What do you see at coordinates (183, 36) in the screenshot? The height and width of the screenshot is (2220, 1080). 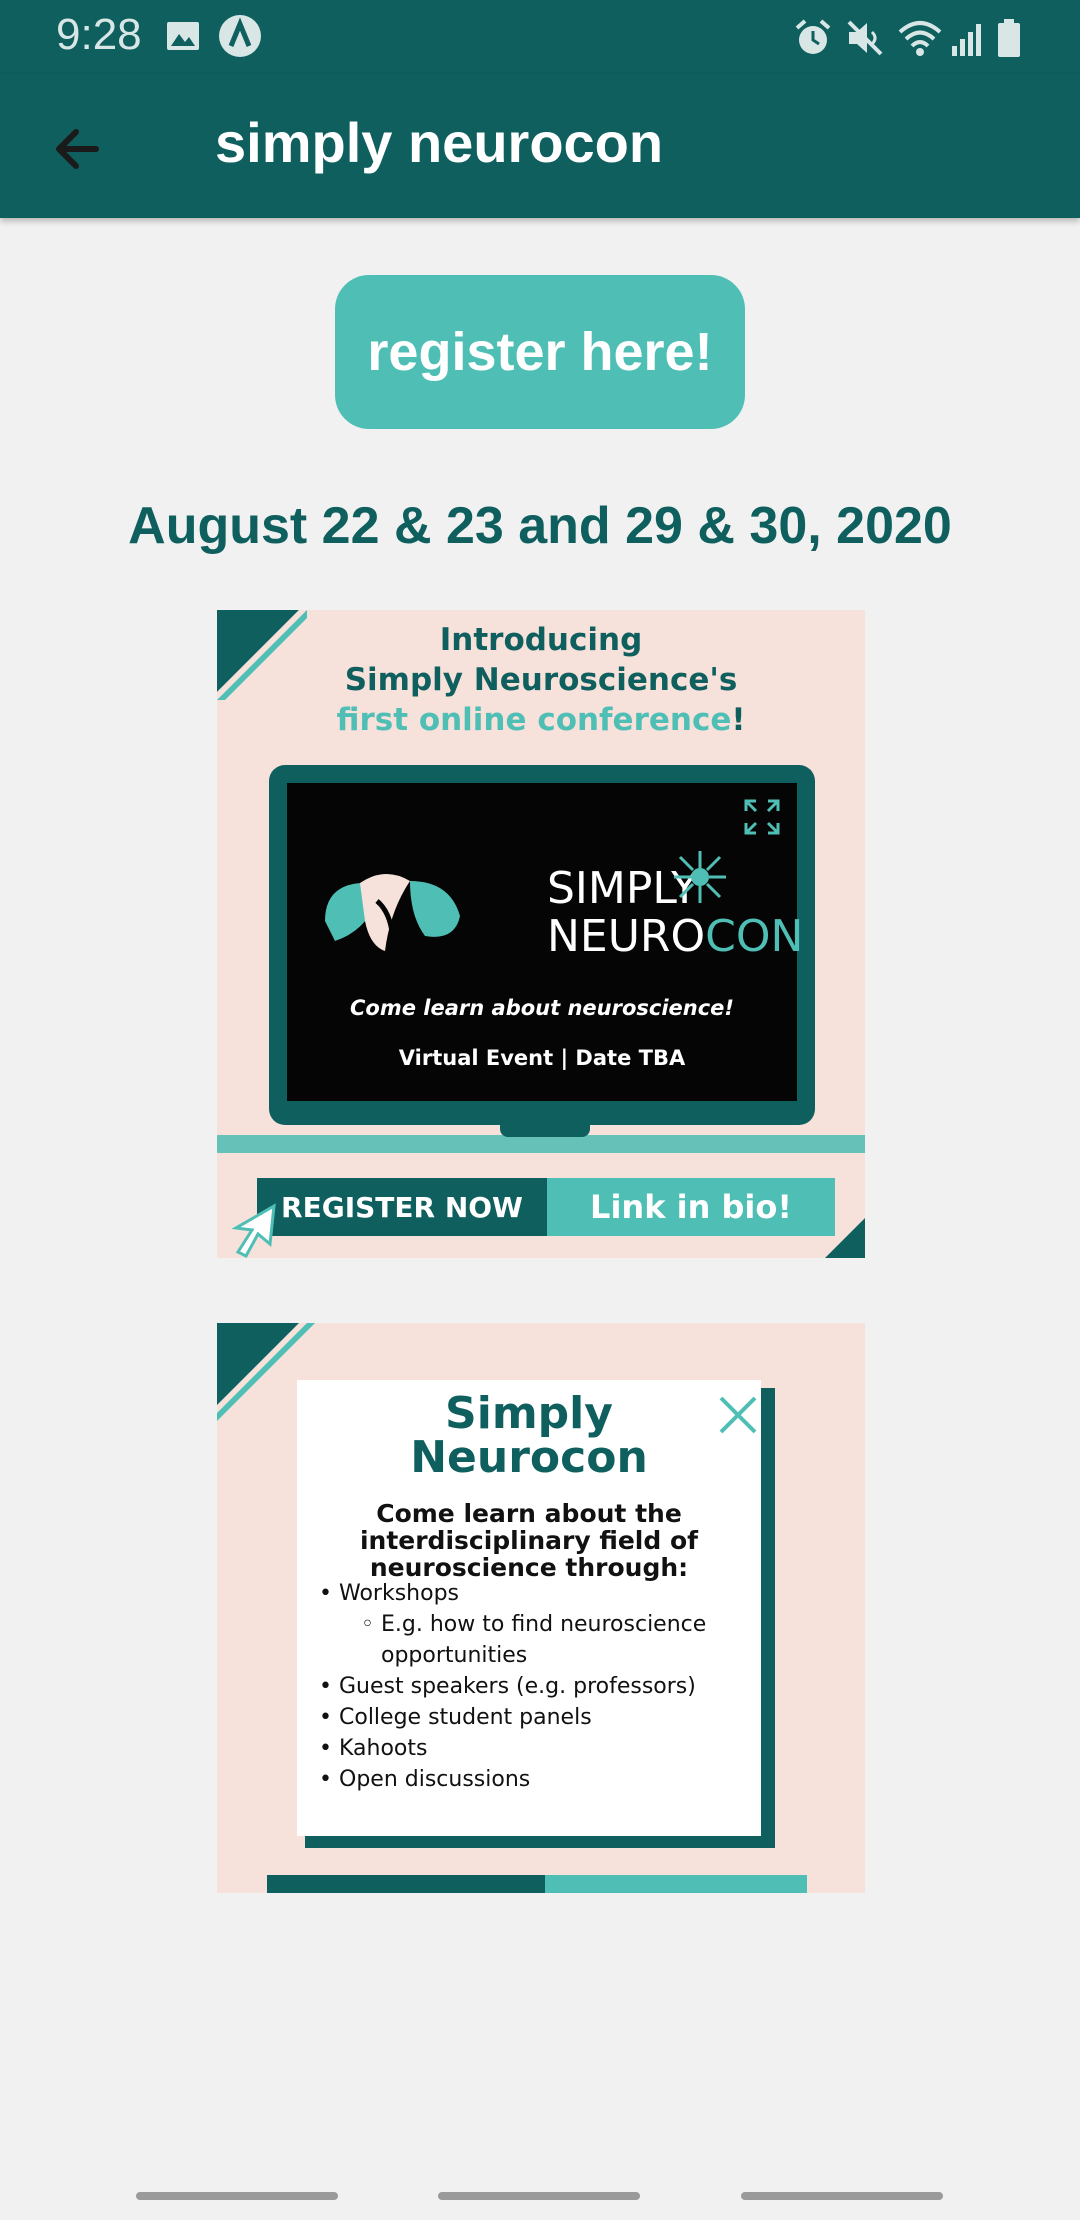 I see `image-icon` at bounding box center [183, 36].